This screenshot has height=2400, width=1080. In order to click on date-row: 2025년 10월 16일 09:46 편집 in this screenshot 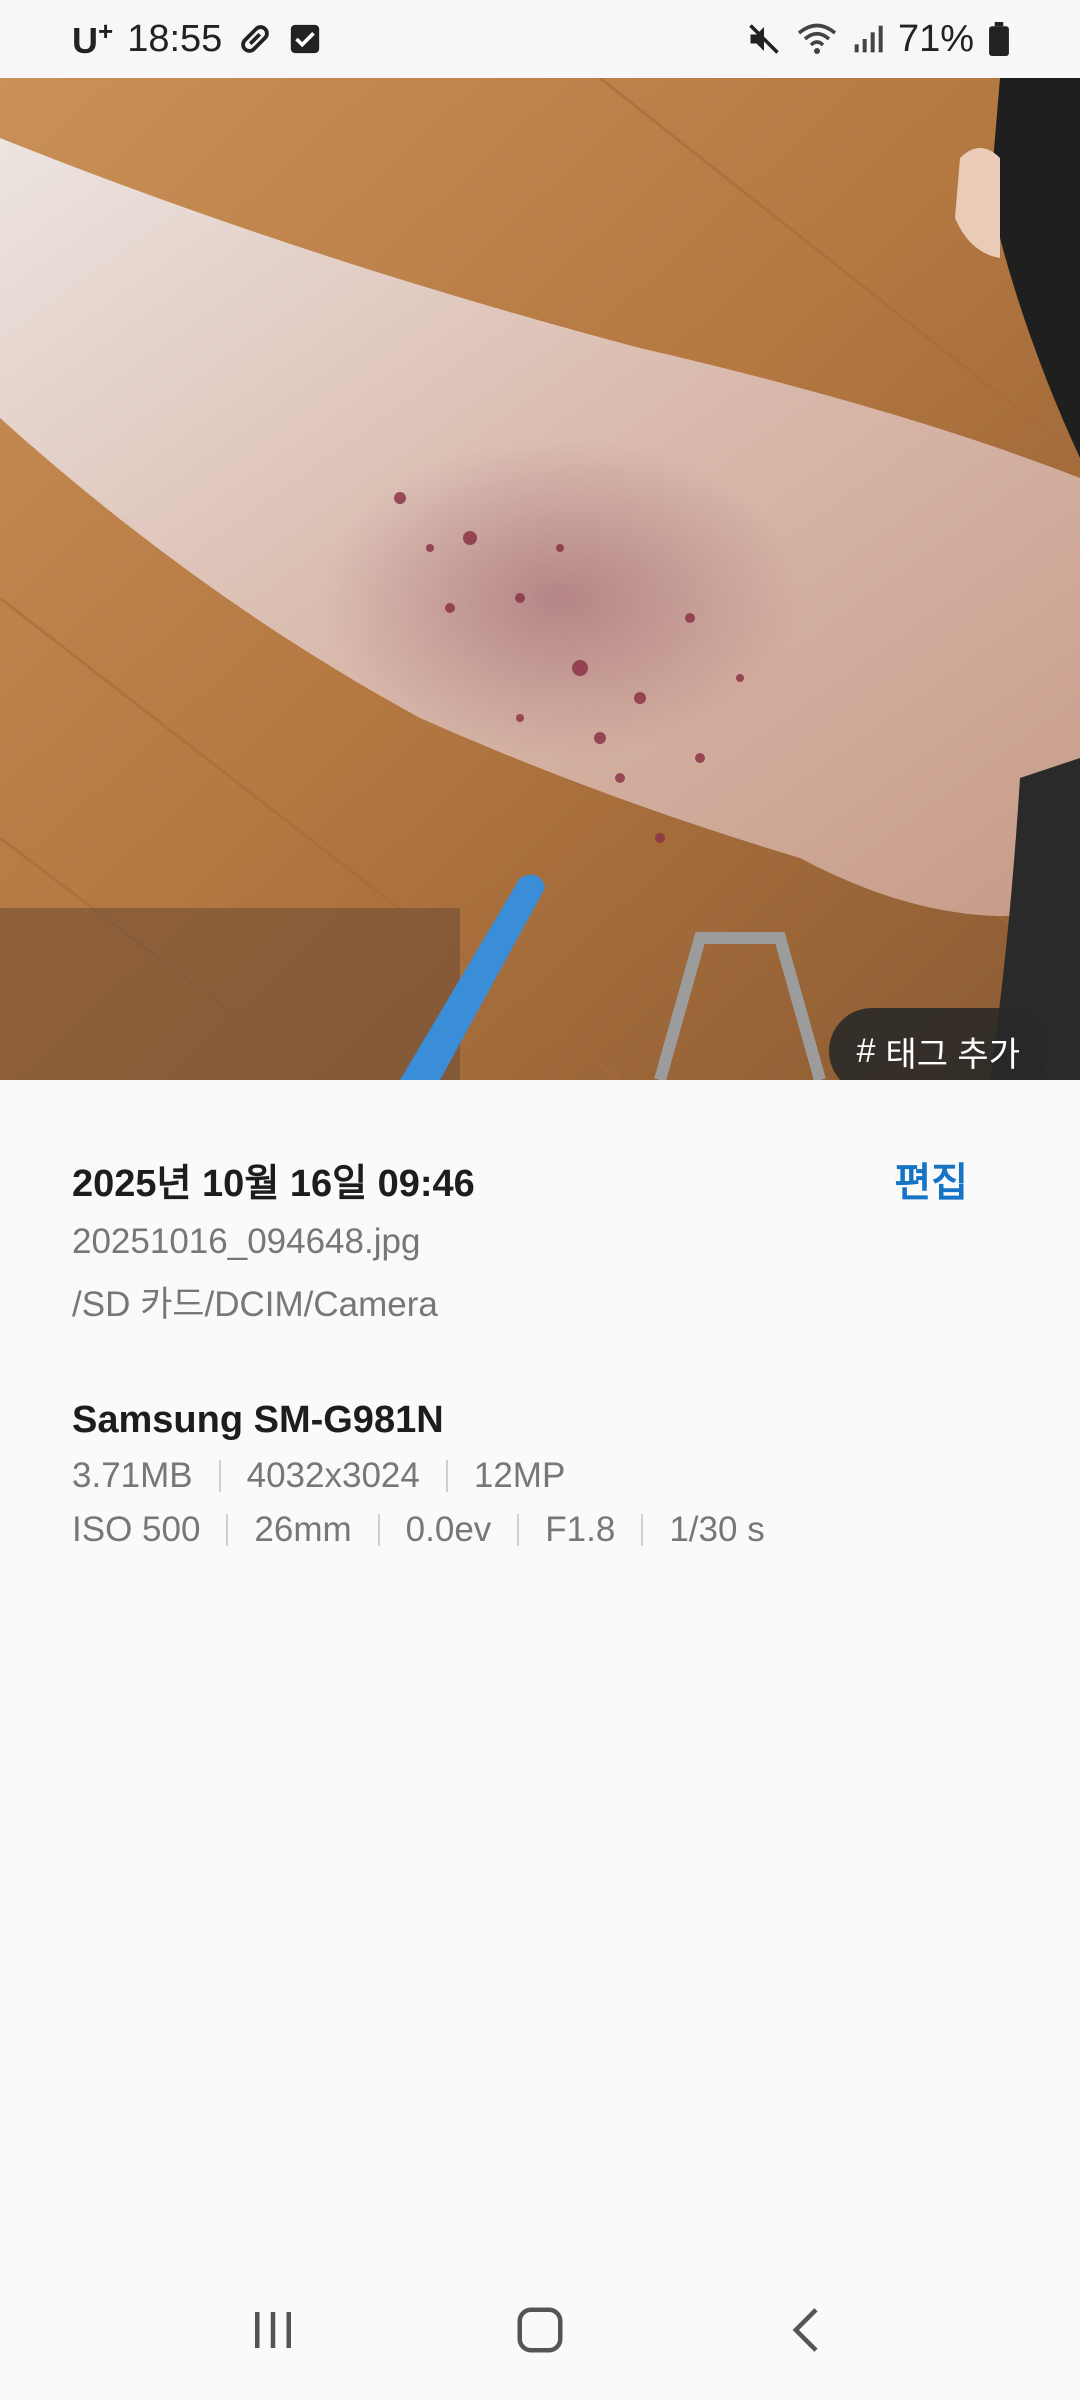, I will do `click(542, 1179)`.